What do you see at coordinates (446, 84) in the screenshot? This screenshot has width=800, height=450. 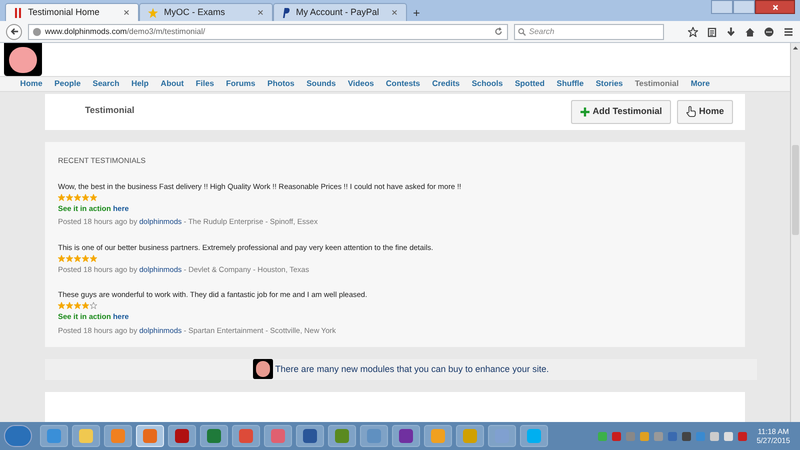 I see `menu-link: Credits` at bounding box center [446, 84].